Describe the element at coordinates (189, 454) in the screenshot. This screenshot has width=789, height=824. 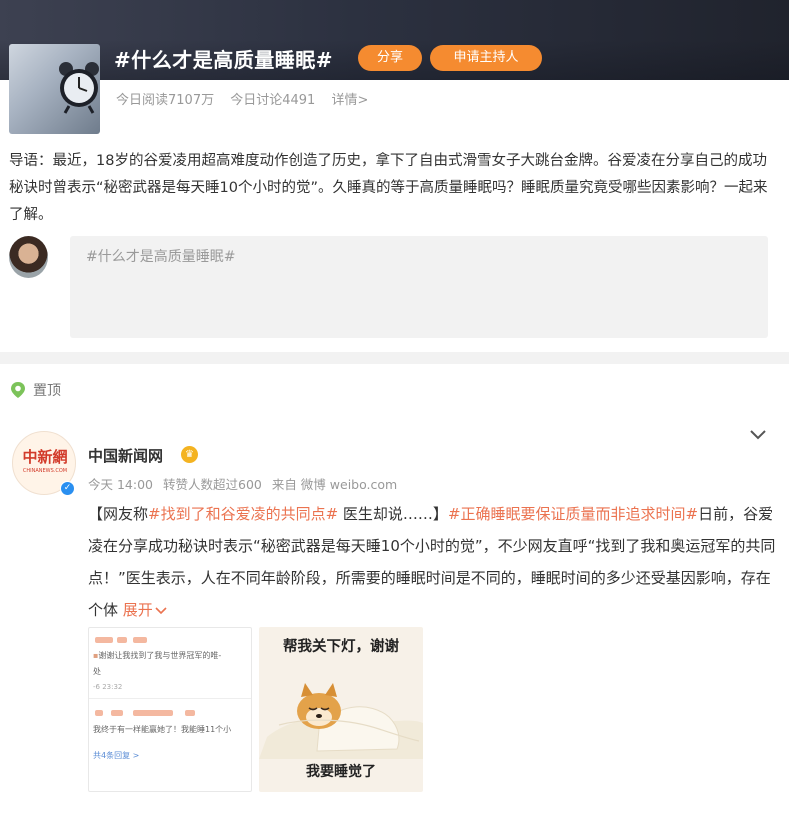
I see `vip-crown-icon: ♛` at that location.